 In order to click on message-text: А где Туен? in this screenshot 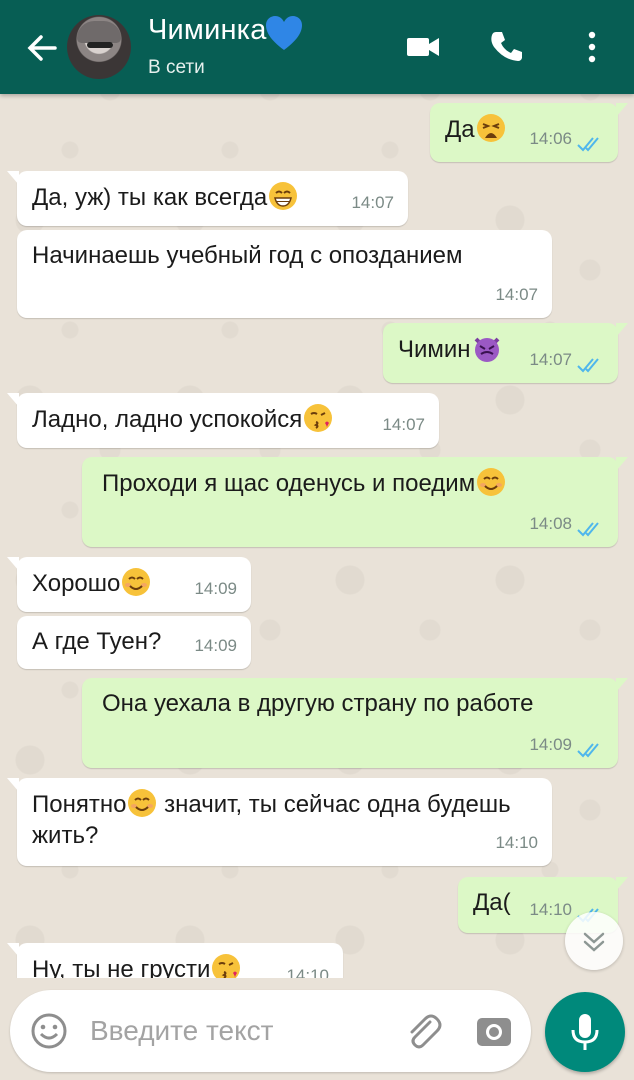, I will do `click(97, 641)`.